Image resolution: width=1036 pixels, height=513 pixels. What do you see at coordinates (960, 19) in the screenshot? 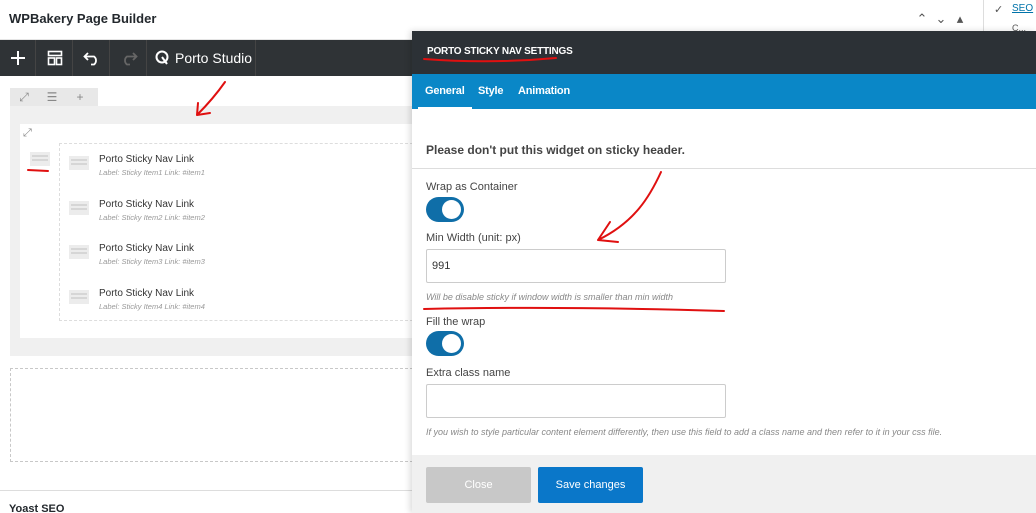
I see `collapse-icon: ▴` at bounding box center [960, 19].